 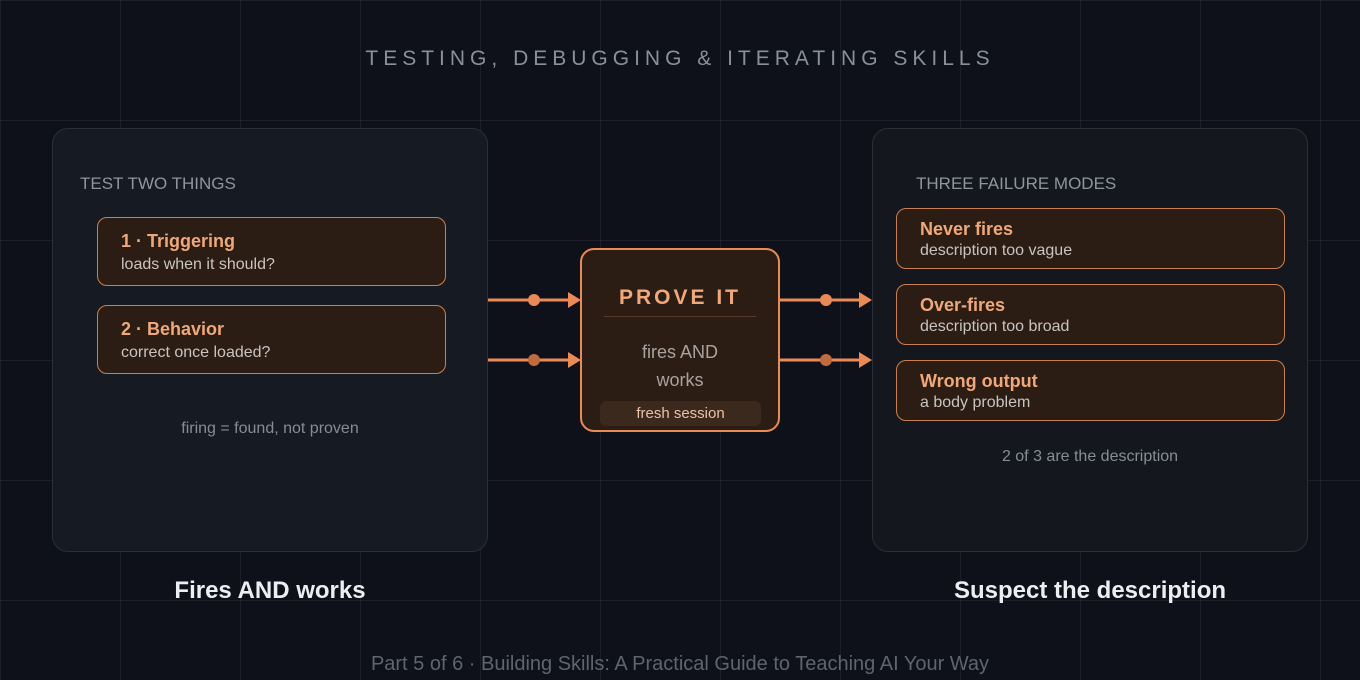 I want to click on right-caption: Suspect the description, so click(x=1090, y=590).